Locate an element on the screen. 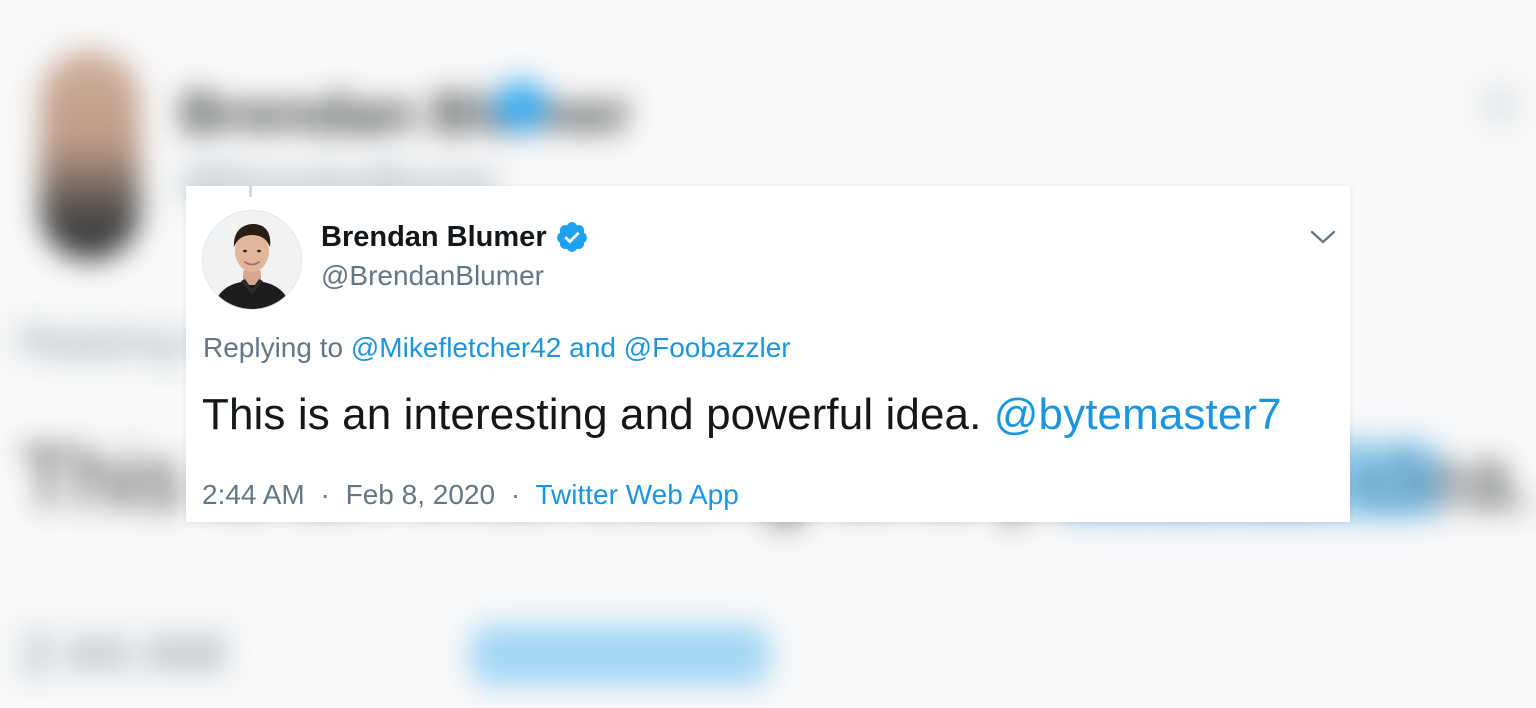 The height and width of the screenshot is (708, 1536). chevron-down-icon is located at coordinates (1323, 237).